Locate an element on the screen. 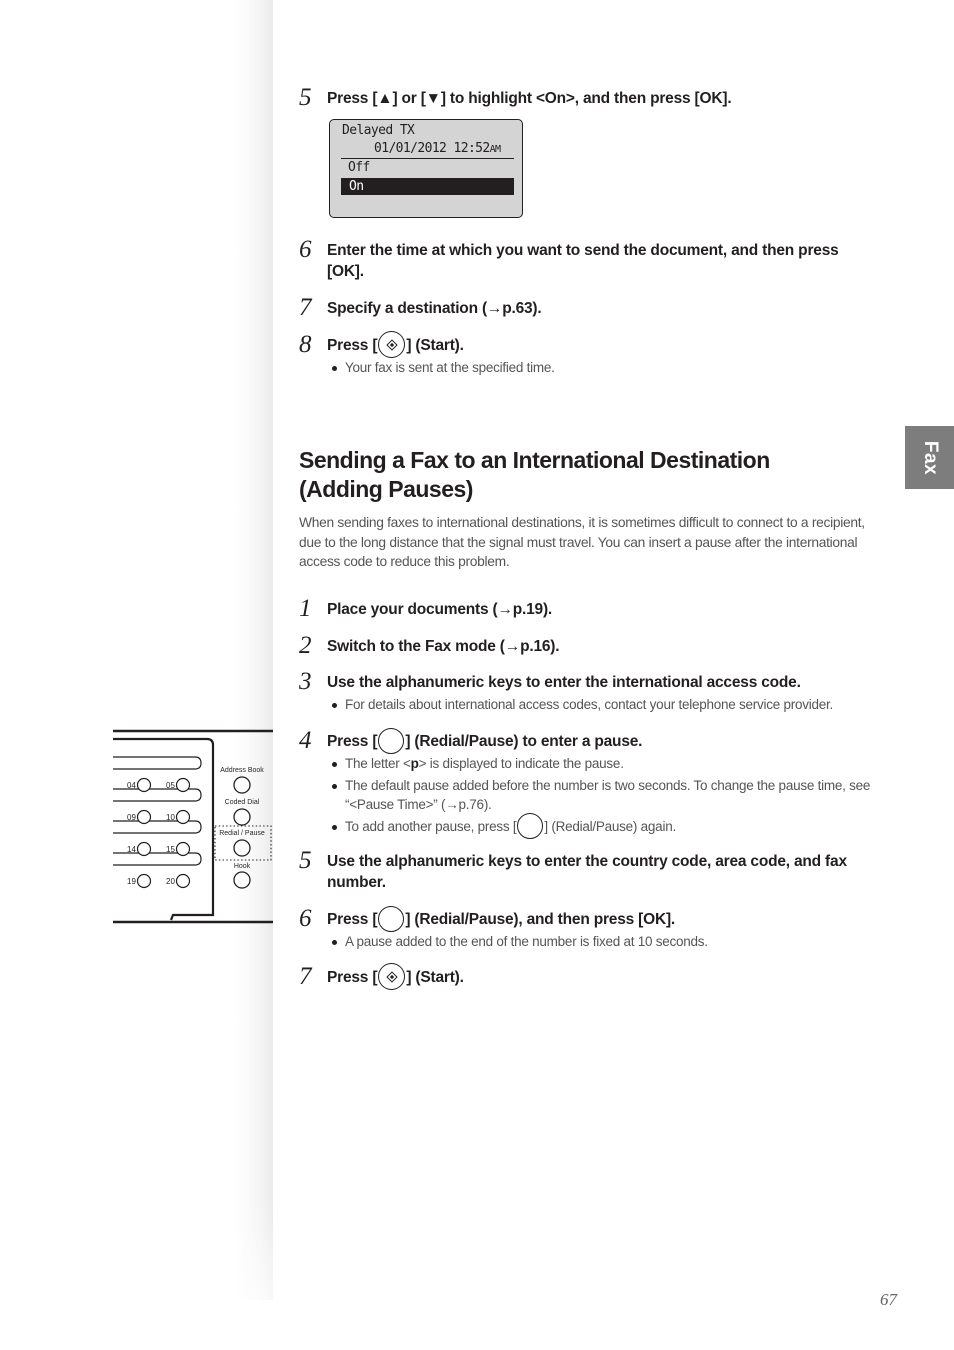 The image size is (954, 1350). step-number: 4 is located at coordinates (305, 740).